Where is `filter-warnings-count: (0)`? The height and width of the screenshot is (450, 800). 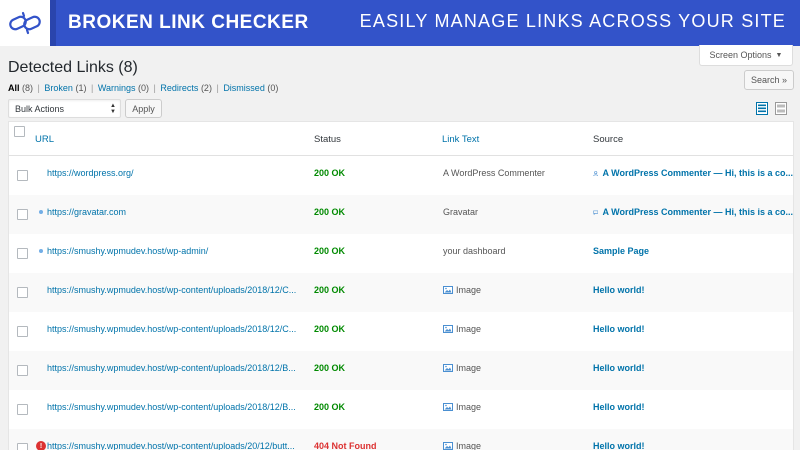
filter-warnings-count: (0) is located at coordinates (144, 88).